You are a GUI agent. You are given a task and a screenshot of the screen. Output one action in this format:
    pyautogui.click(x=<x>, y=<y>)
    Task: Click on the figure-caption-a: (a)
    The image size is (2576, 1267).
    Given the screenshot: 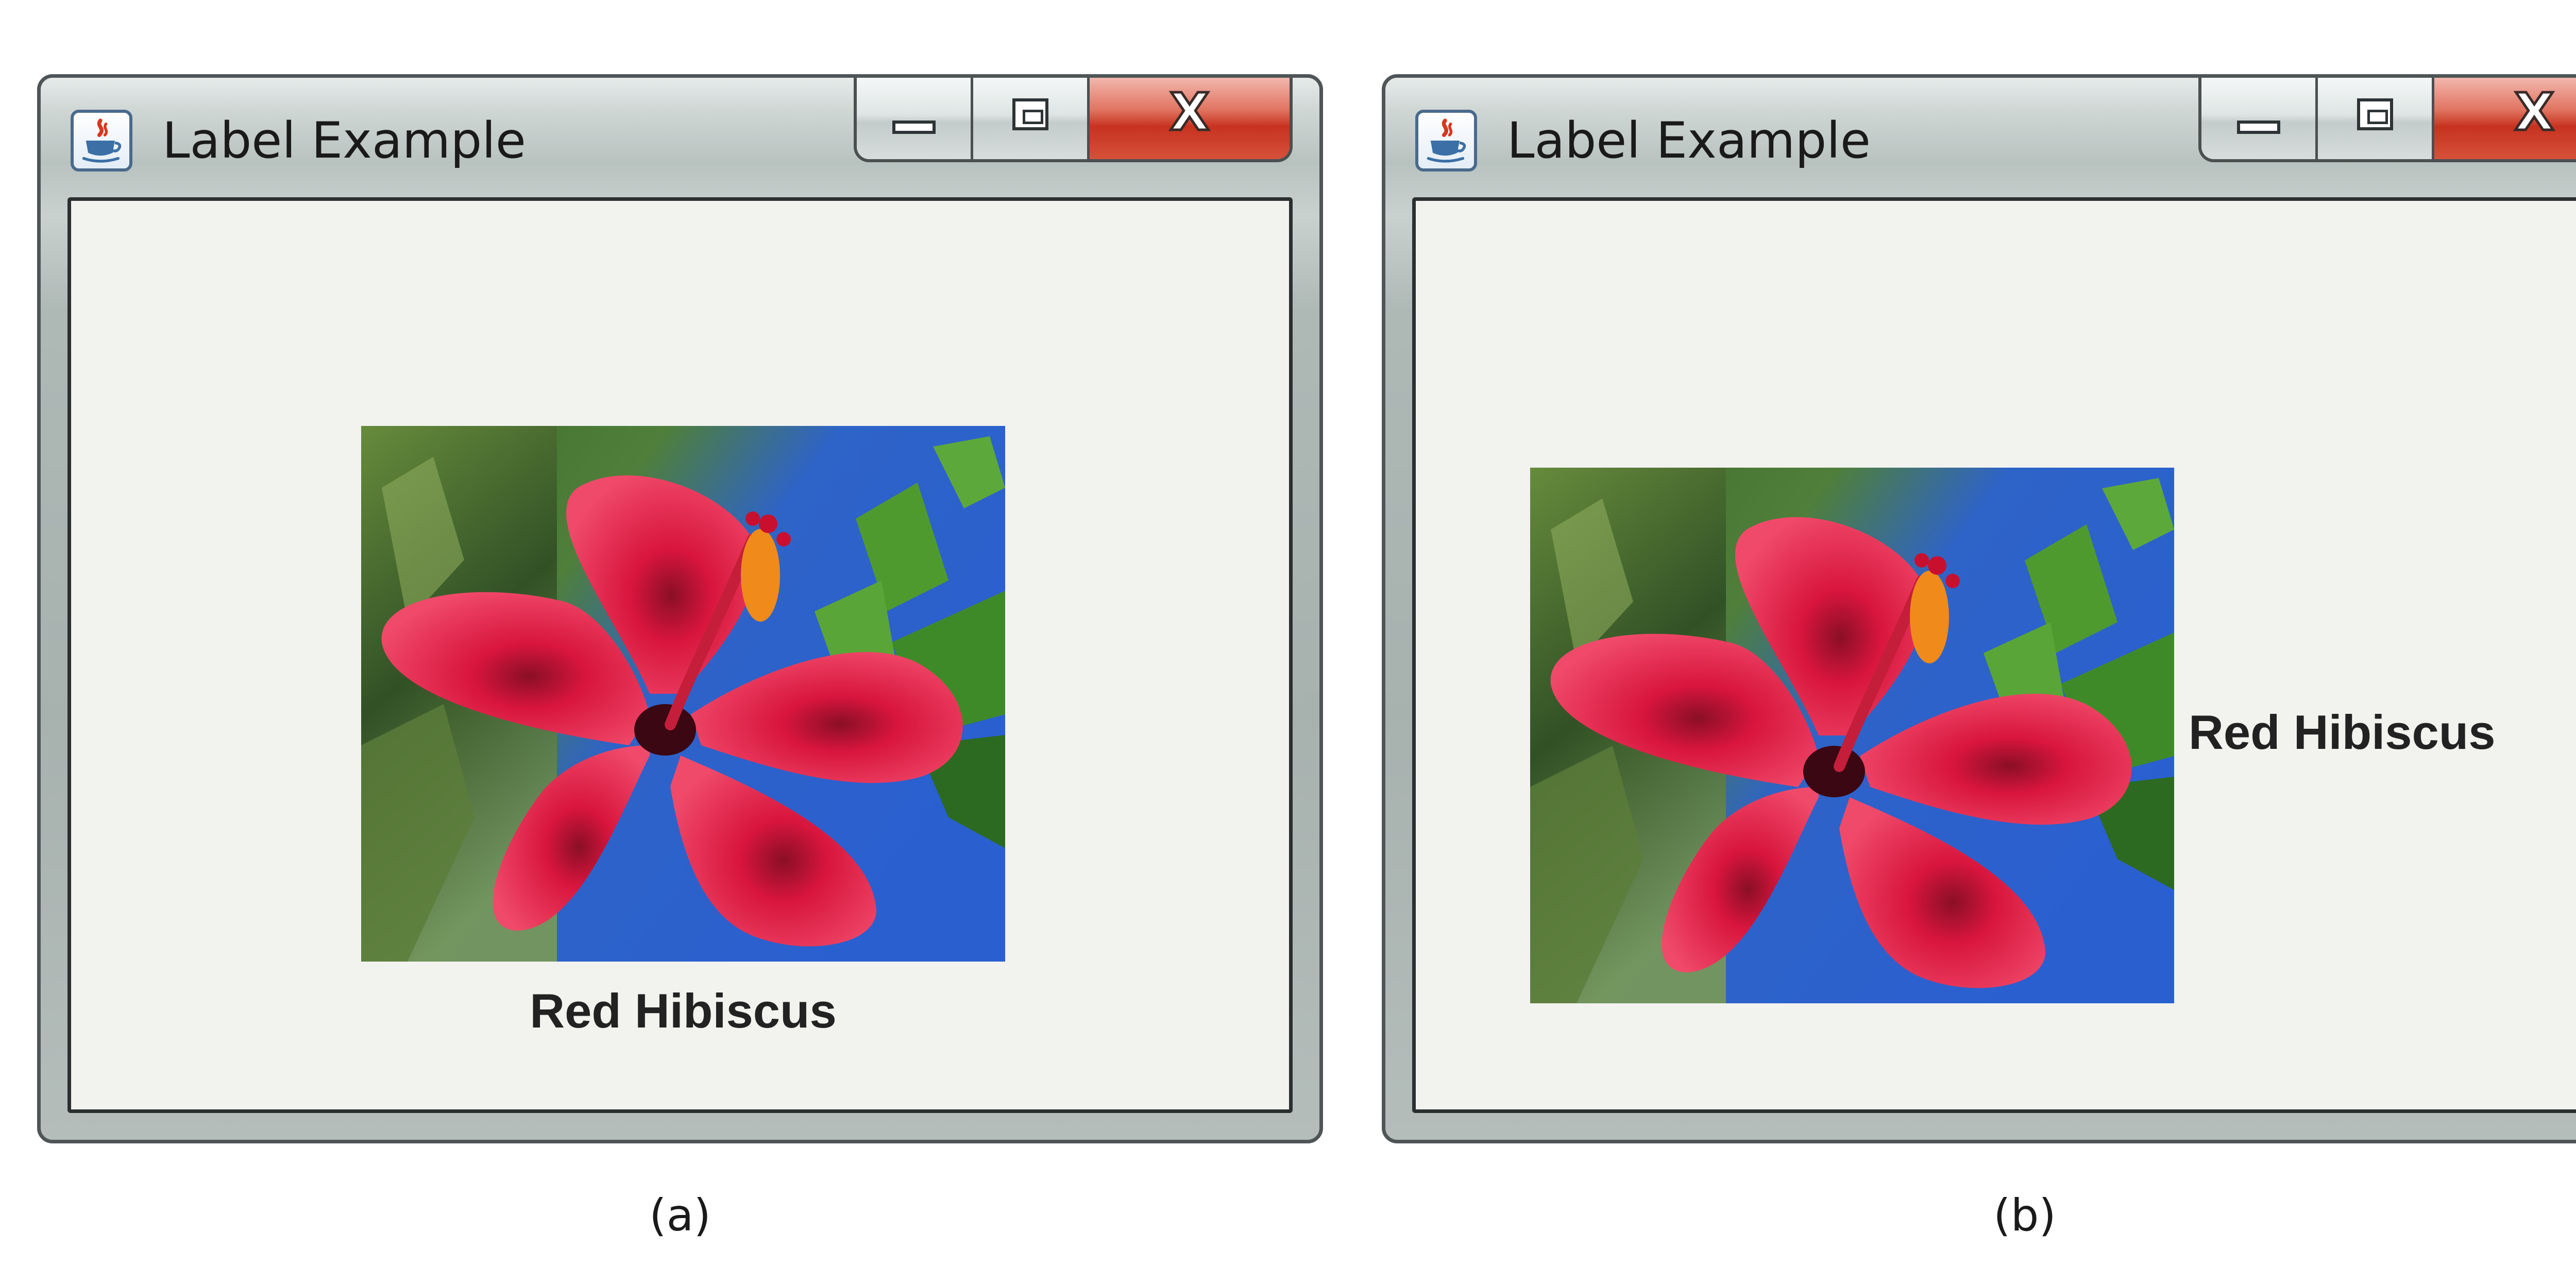 What is the action you would take?
    pyautogui.click(x=680, y=1215)
    